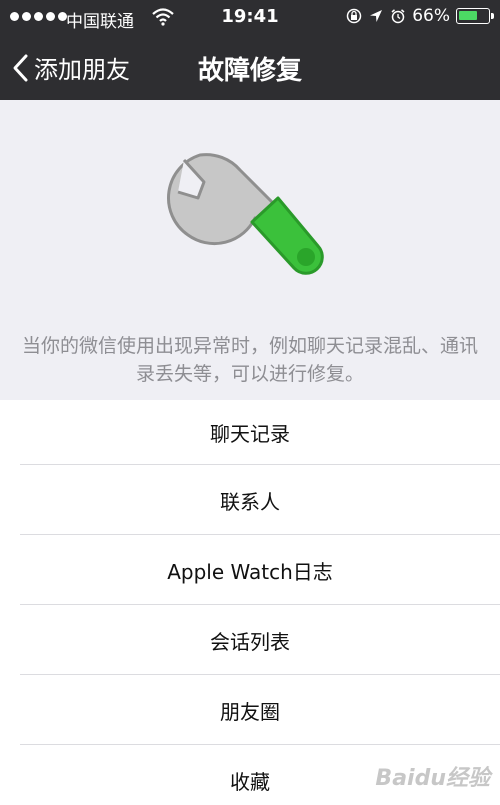 This screenshot has width=500, height=805. I want to click on battery-icon, so click(475, 16).